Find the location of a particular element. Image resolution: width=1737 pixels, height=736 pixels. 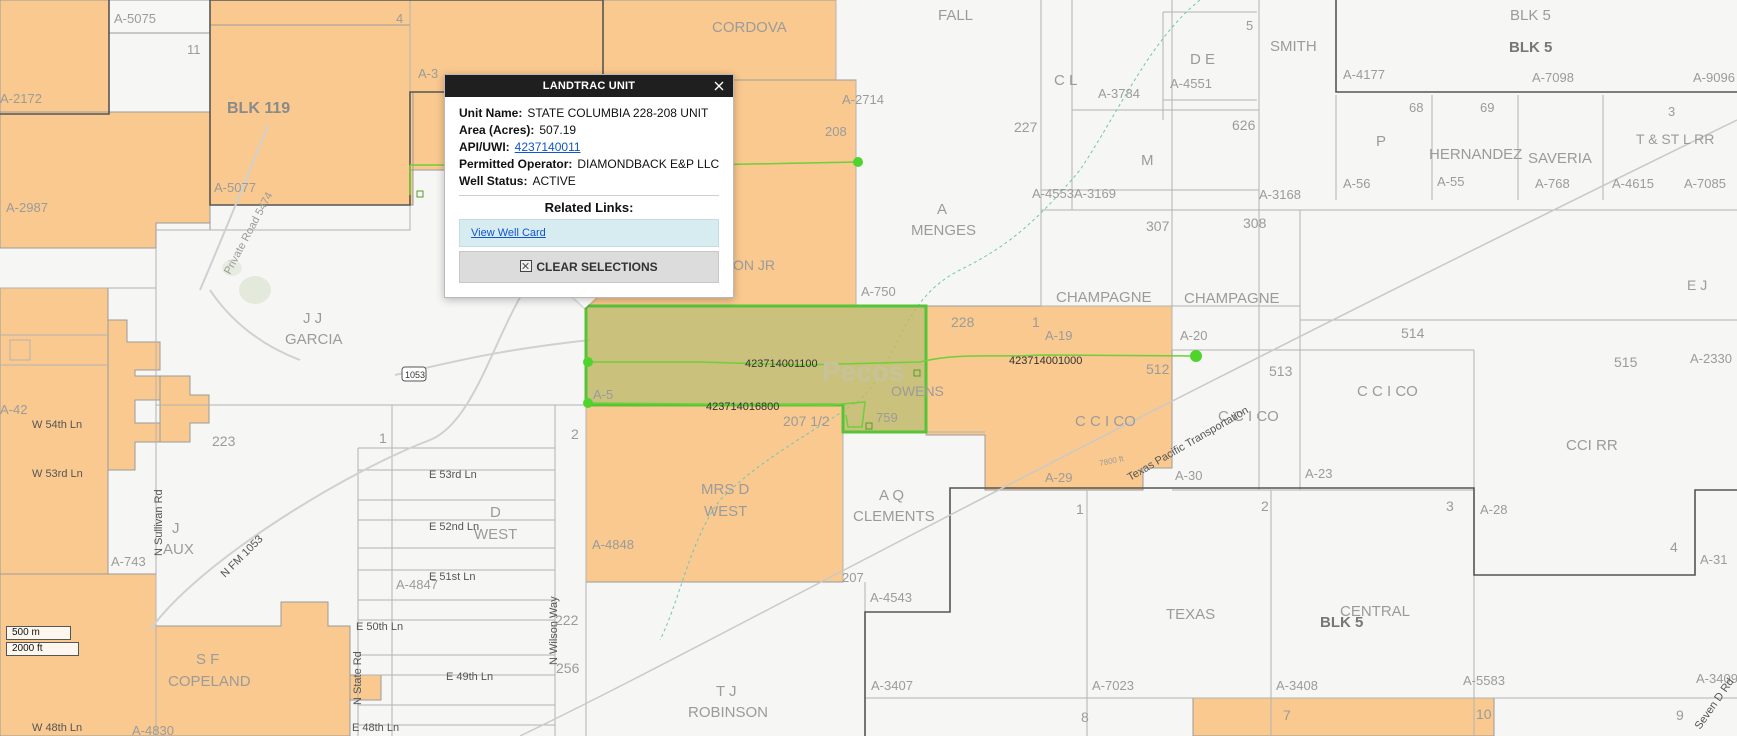

map-label: A-2987 is located at coordinates (27, 207).